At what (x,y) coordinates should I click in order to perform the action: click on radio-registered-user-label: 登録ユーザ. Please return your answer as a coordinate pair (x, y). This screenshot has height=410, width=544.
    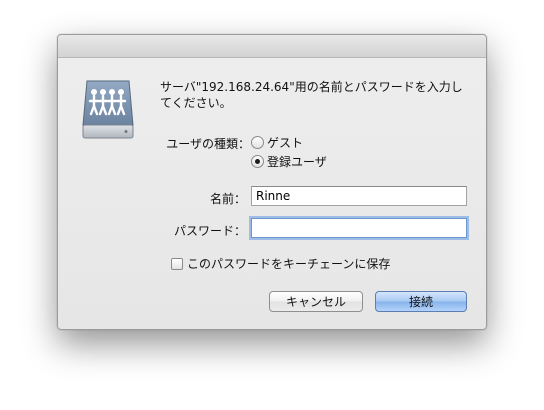
    Looking at the image, I should click on (297, 161).